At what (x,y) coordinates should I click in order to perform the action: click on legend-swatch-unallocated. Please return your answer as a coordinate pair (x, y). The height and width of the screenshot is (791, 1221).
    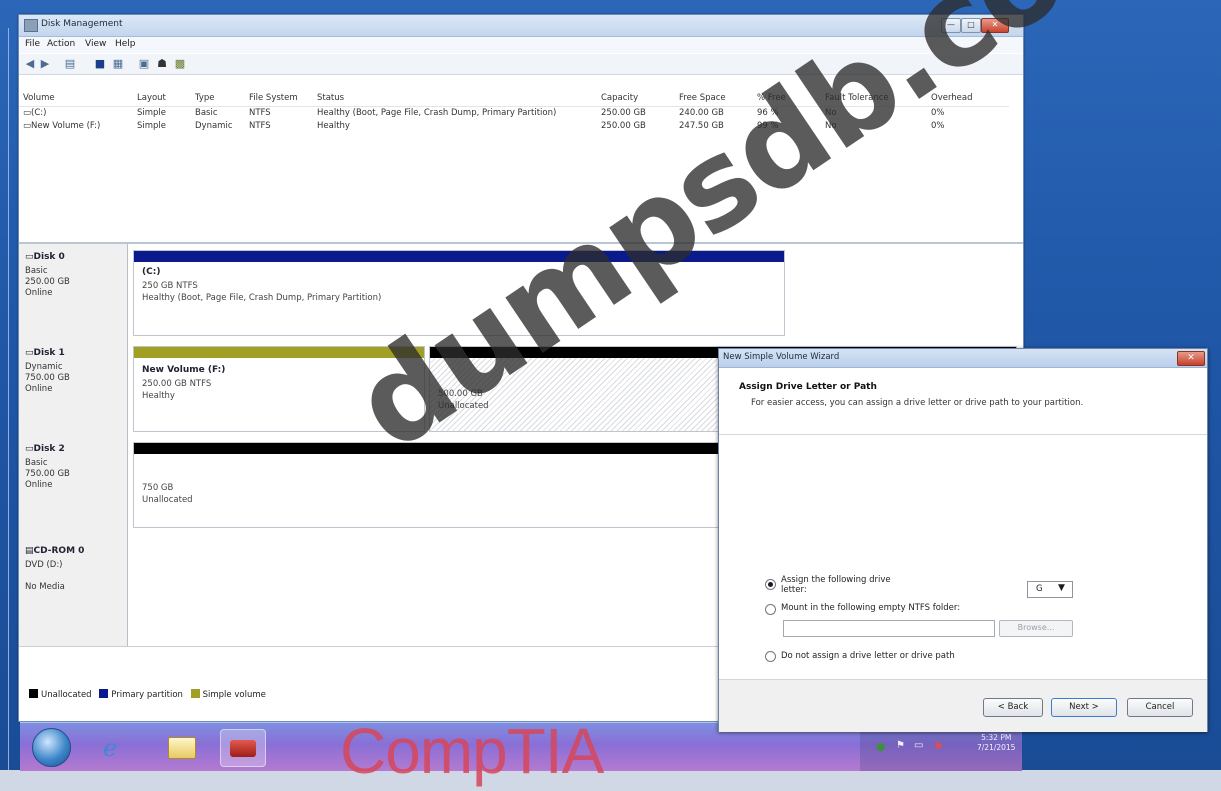
    Looking at the image, I should click on (33, 693).